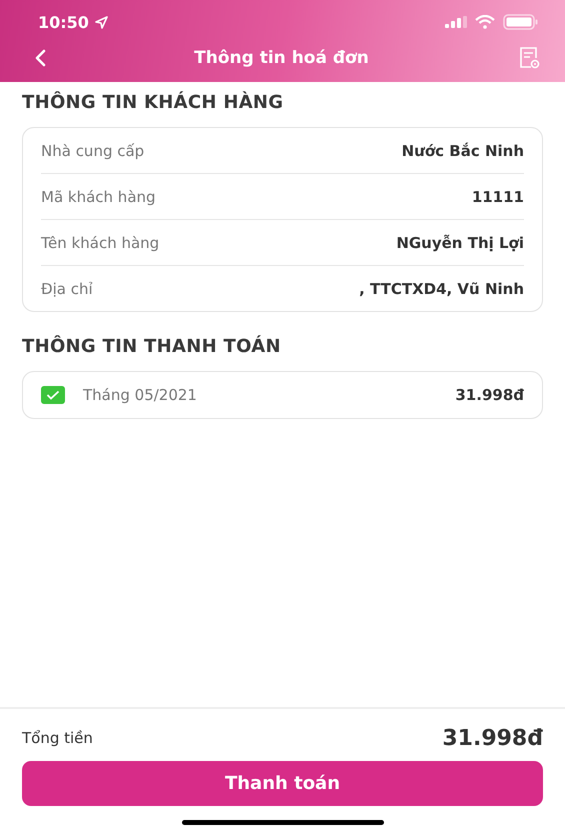  What do you see at coordinates (460, 243) in the screenshot?
I see `info-value: NGuyễn Thị Lợi` at bounding box center [460, 243].